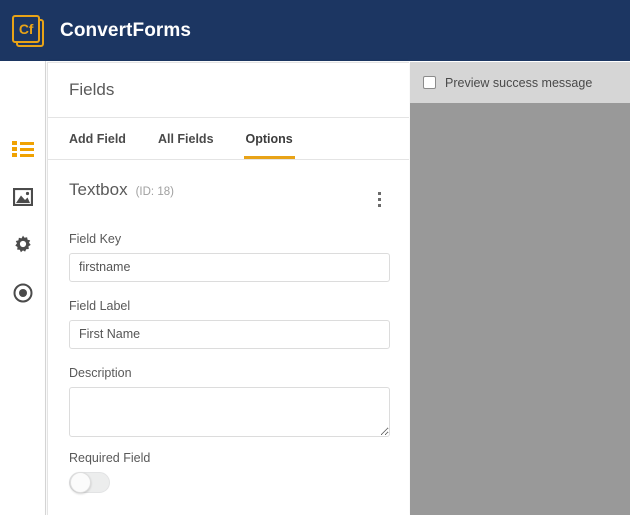 This screenshot has width=630, height=515. I want to click on sidebar-item-design, so click(23, 199).